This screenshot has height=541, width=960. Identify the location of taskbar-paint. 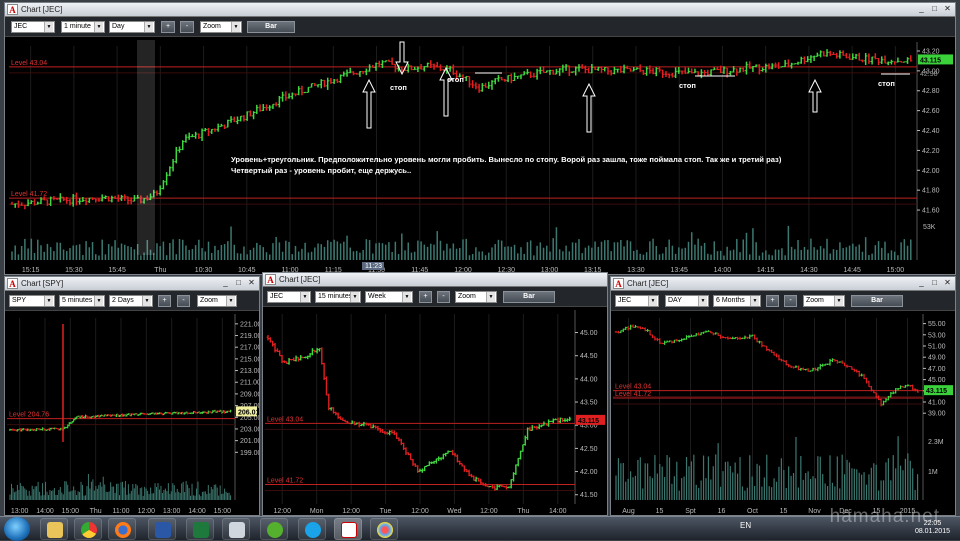
(384, 529).